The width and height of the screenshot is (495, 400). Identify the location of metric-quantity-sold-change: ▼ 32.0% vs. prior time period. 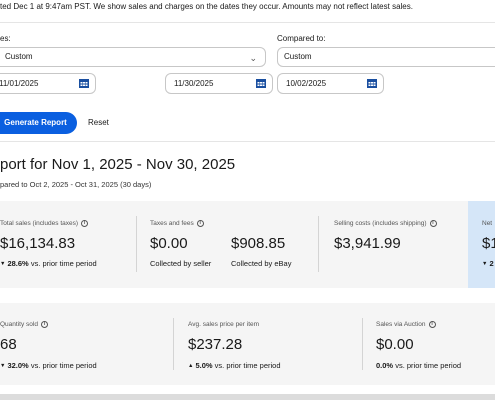
(48, 365).